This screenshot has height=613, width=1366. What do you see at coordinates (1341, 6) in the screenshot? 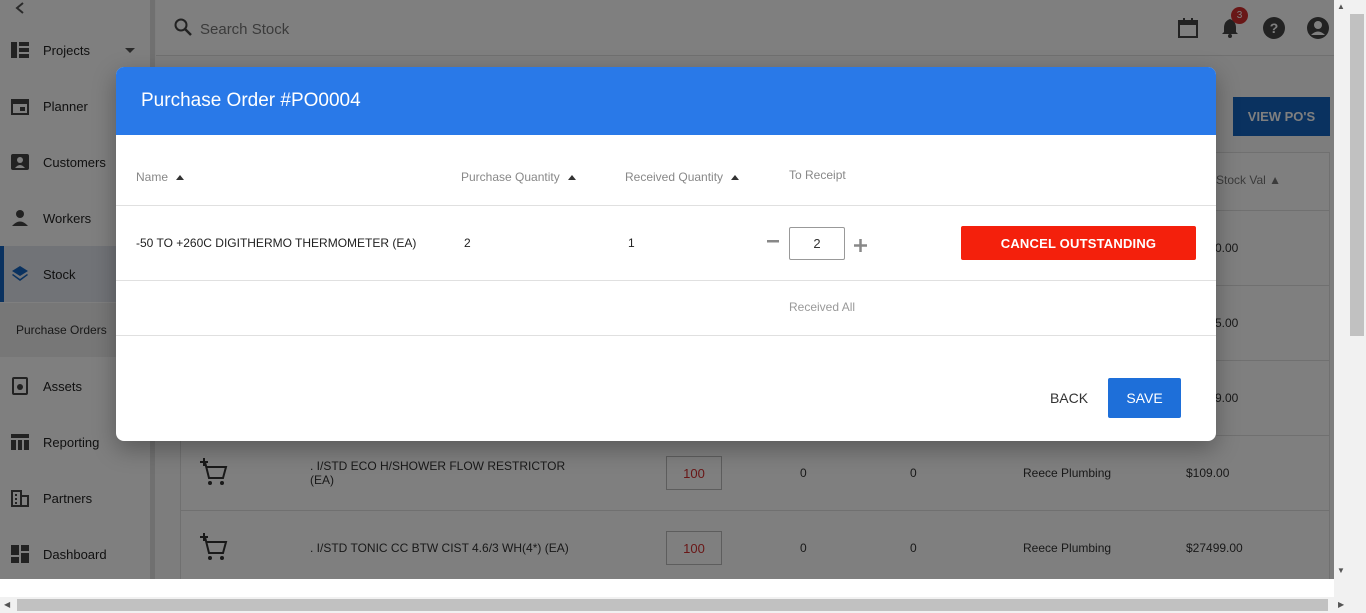
I see `scroll-up-arrow-icon: ▲` at bounding box center [1341, 6].